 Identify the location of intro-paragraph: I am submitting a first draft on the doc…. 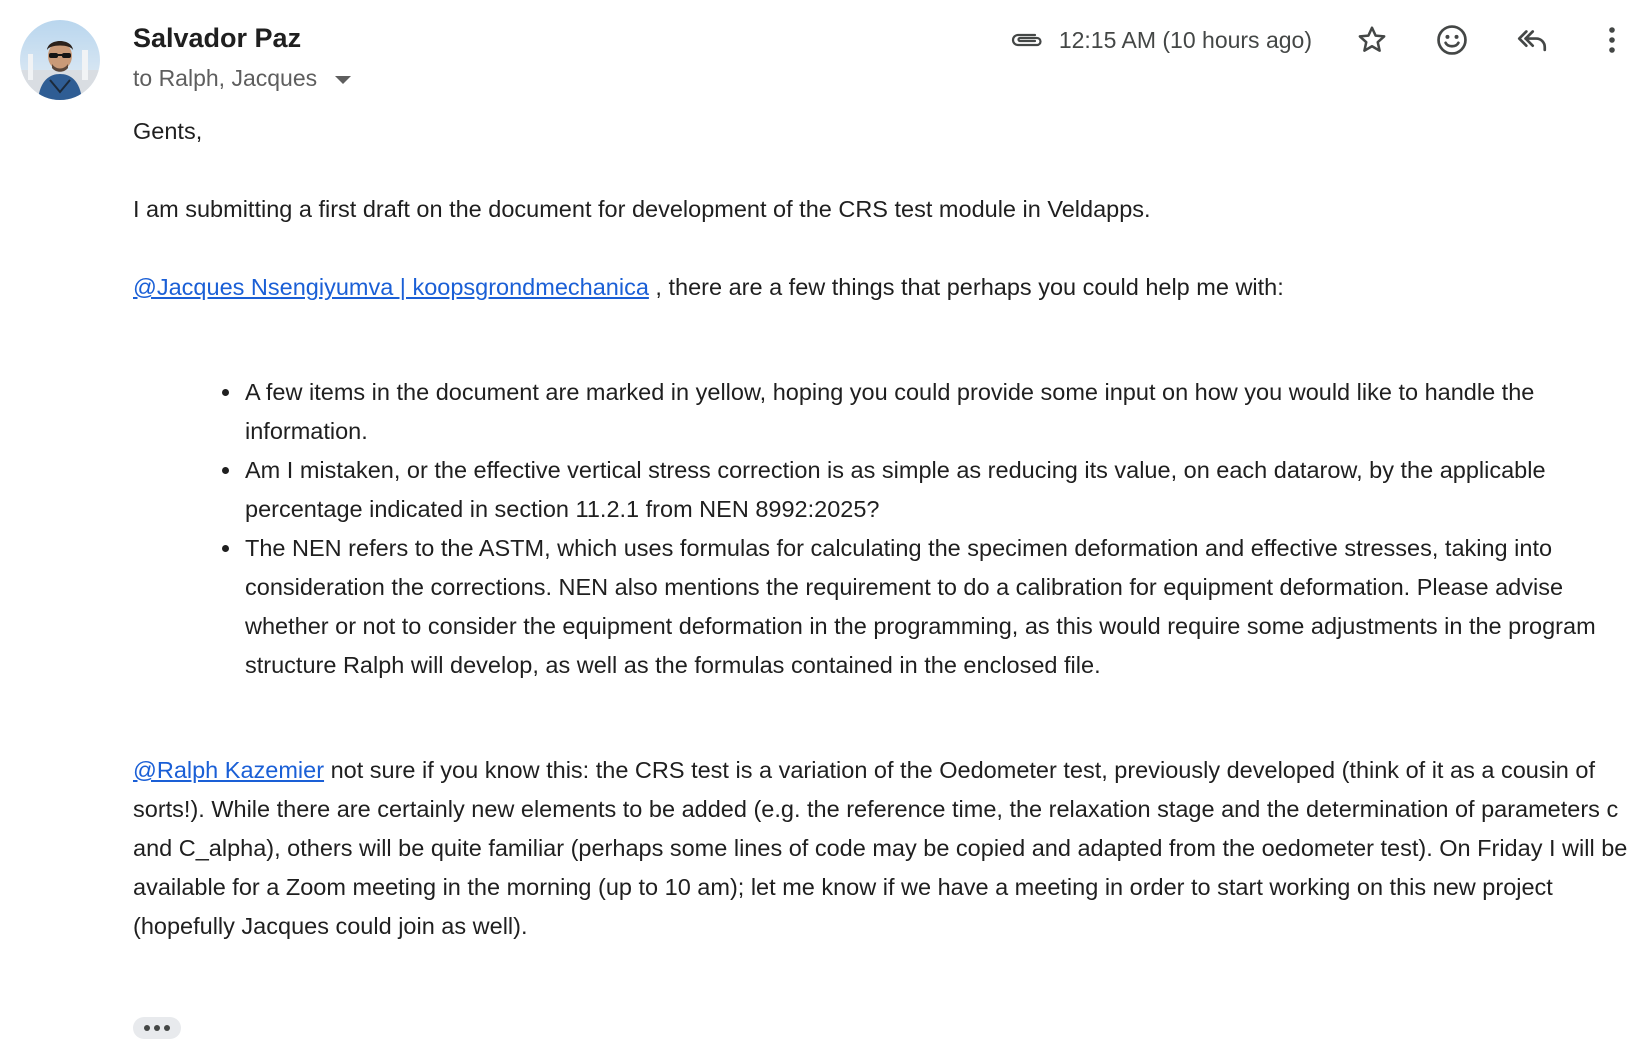
(642, 209).